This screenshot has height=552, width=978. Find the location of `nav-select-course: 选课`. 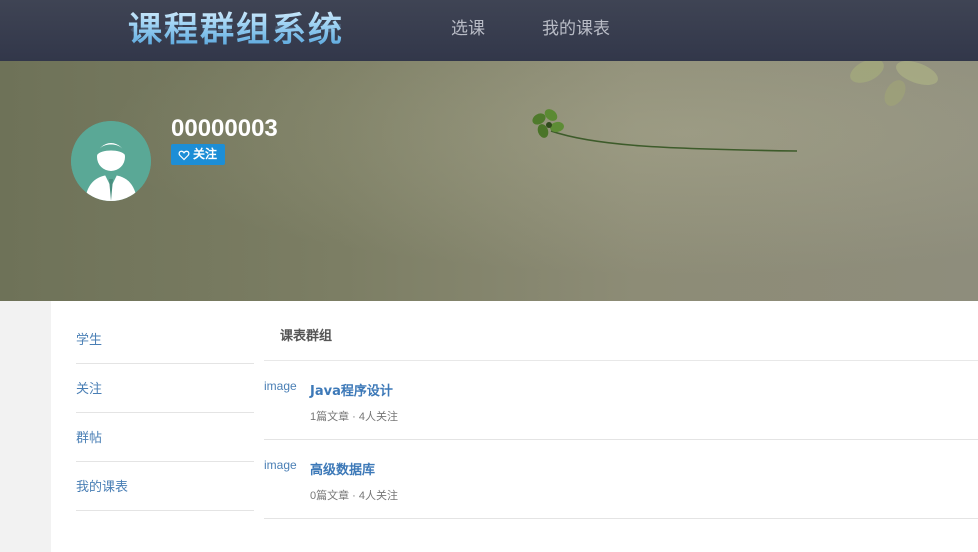

nav-select-course: 选课 is located at coordinates (468, 26).